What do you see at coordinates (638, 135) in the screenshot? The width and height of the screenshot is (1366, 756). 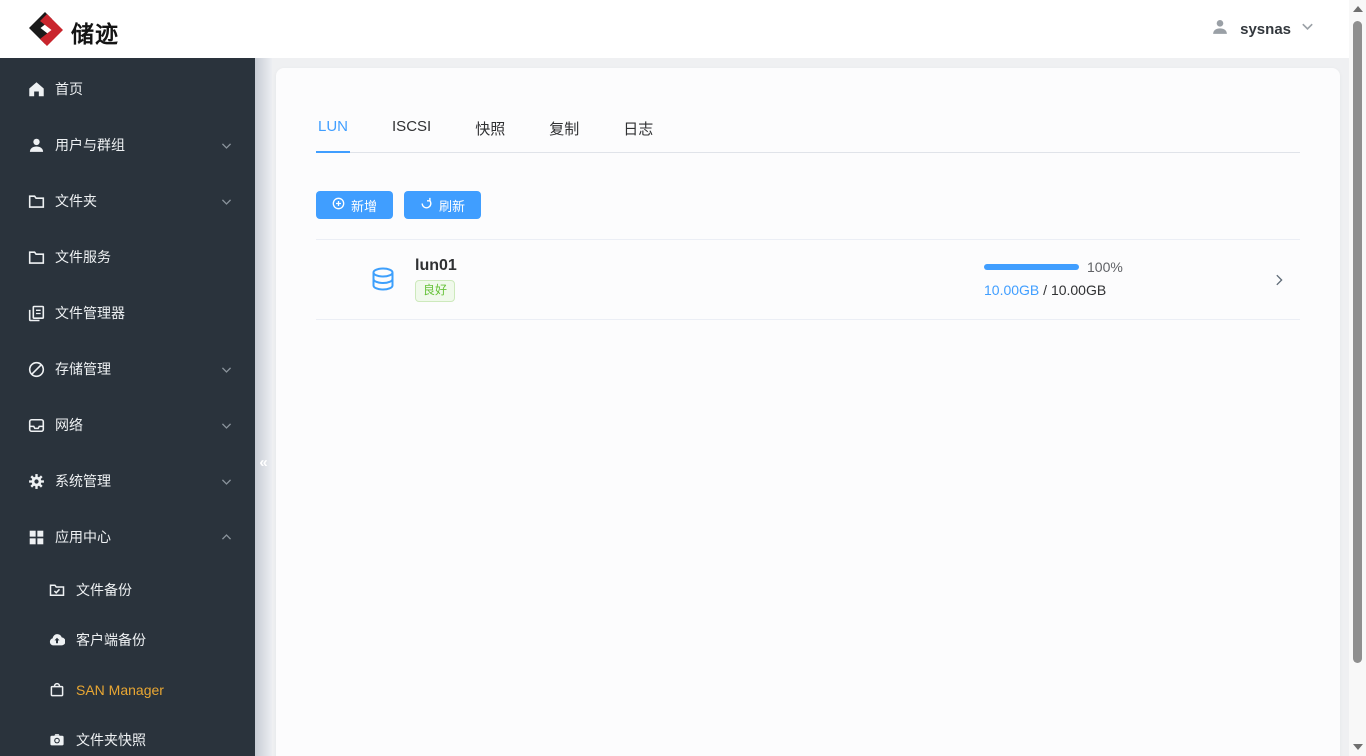 I see `tab-log: 日志` at bounding box center [638, 135].